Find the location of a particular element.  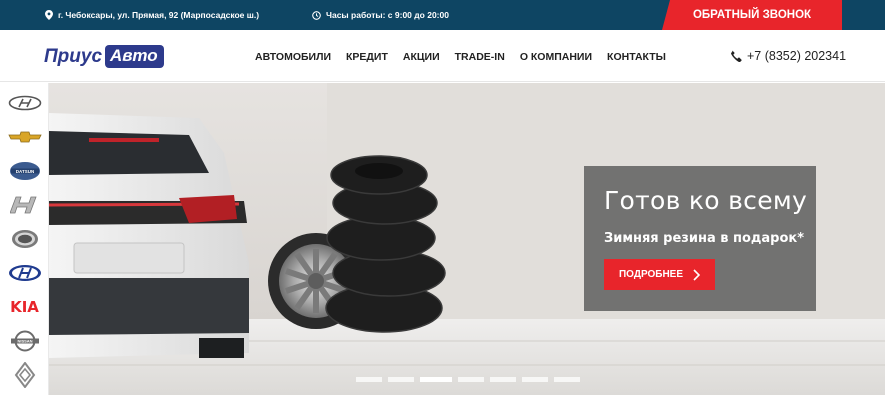

phone-icon is located at coordinates (736, 56).